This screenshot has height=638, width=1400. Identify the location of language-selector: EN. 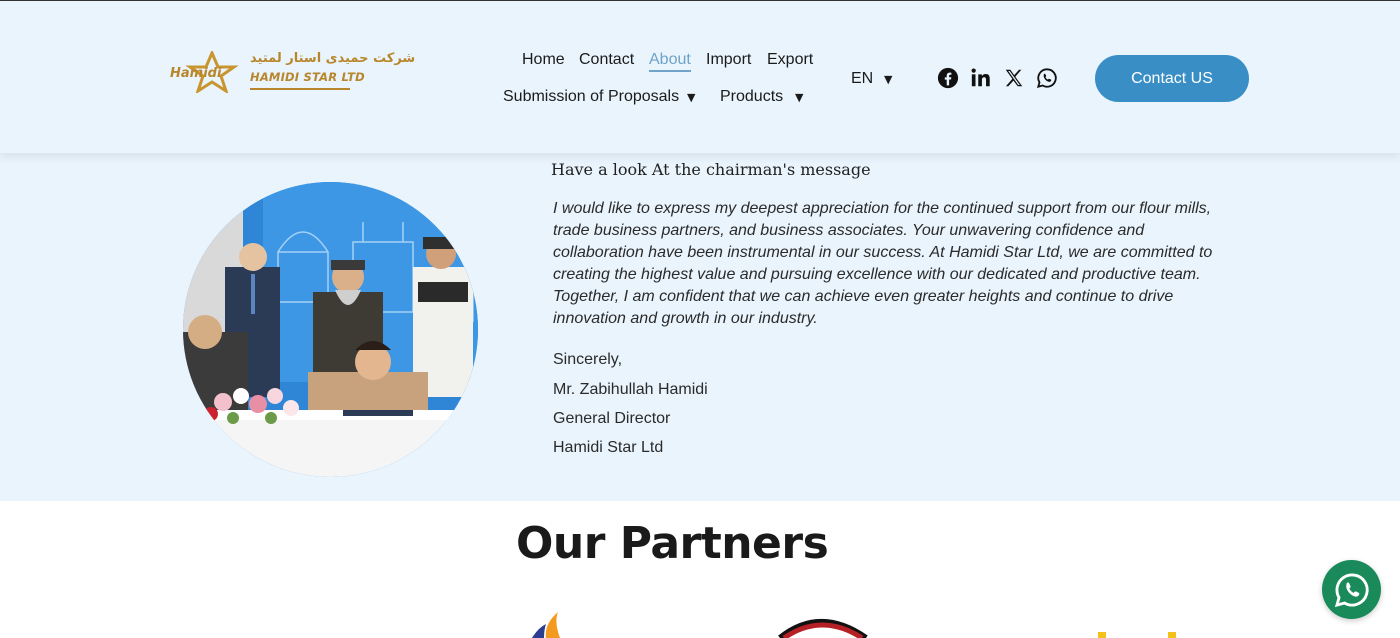
(862, 79).